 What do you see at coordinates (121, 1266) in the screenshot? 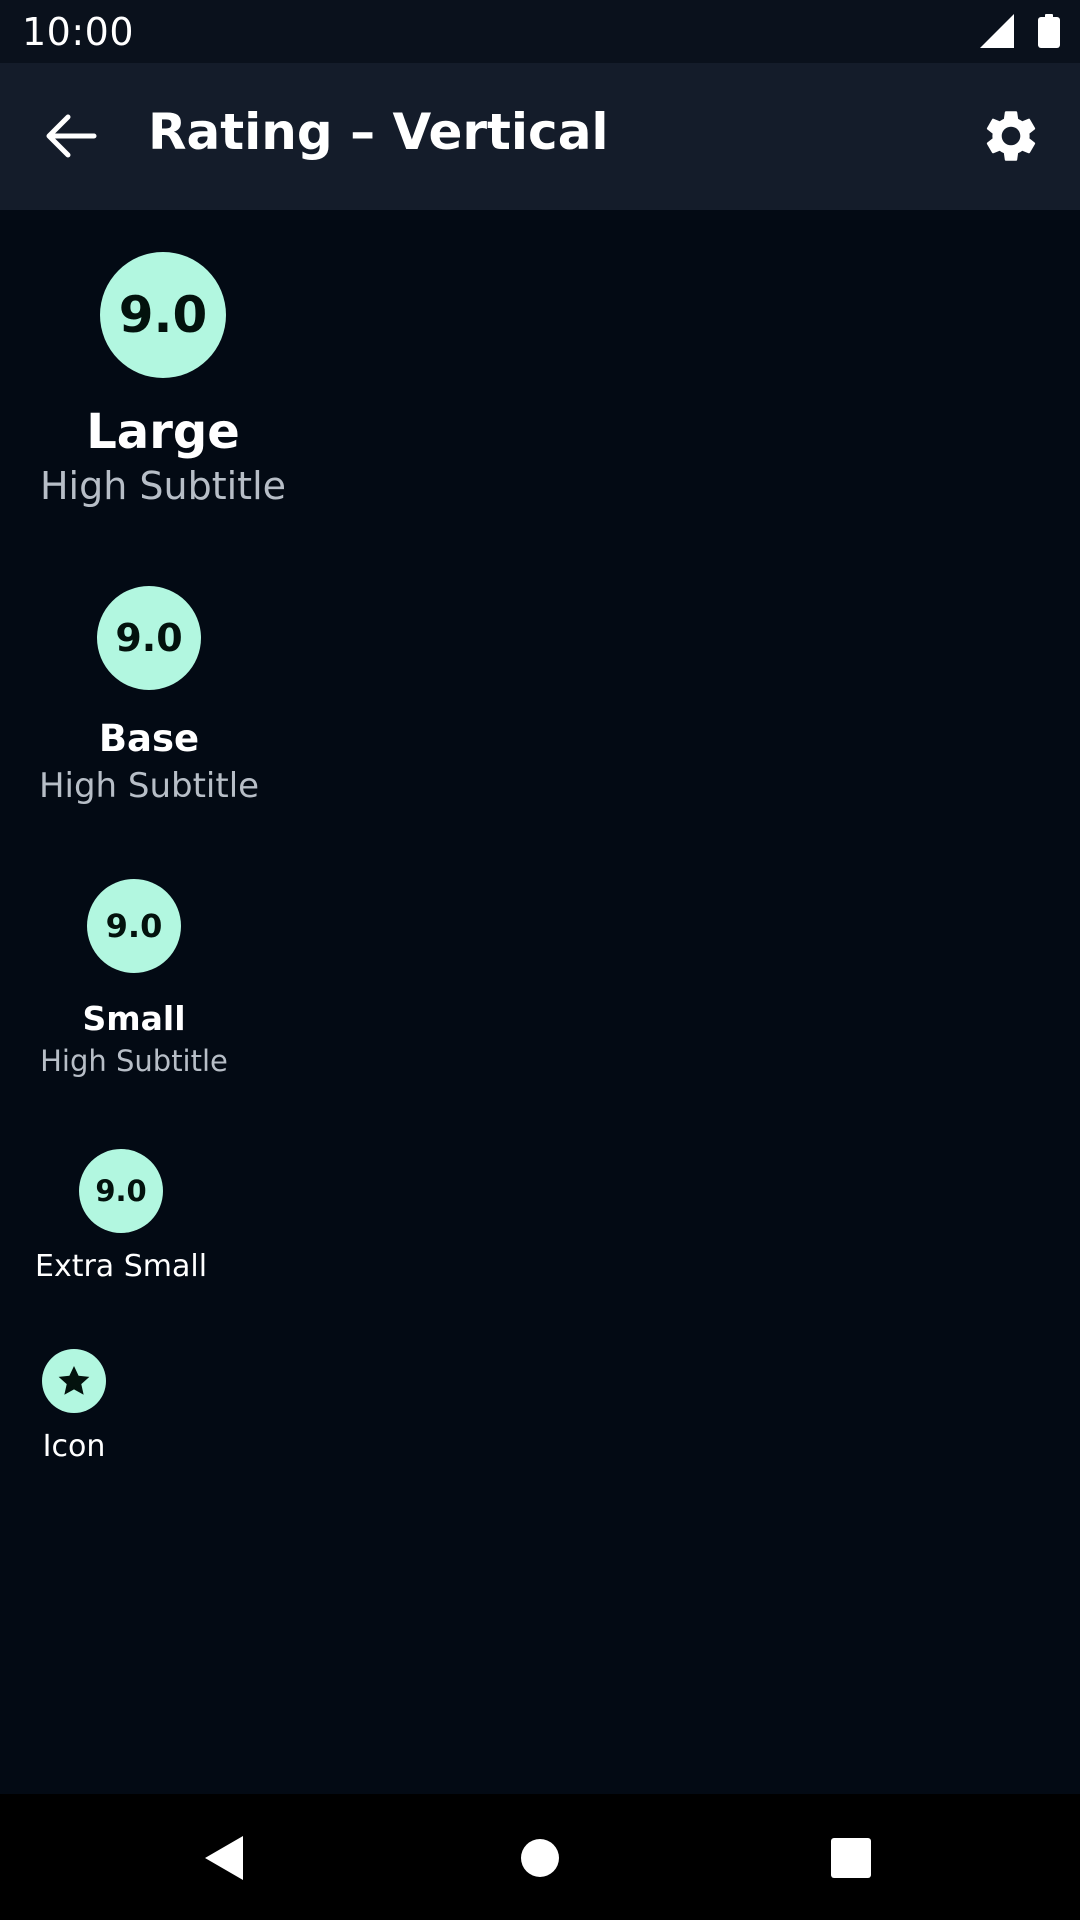
I see `rating-label-extra-small: Extra Small` at bounding box center [121, 1266].